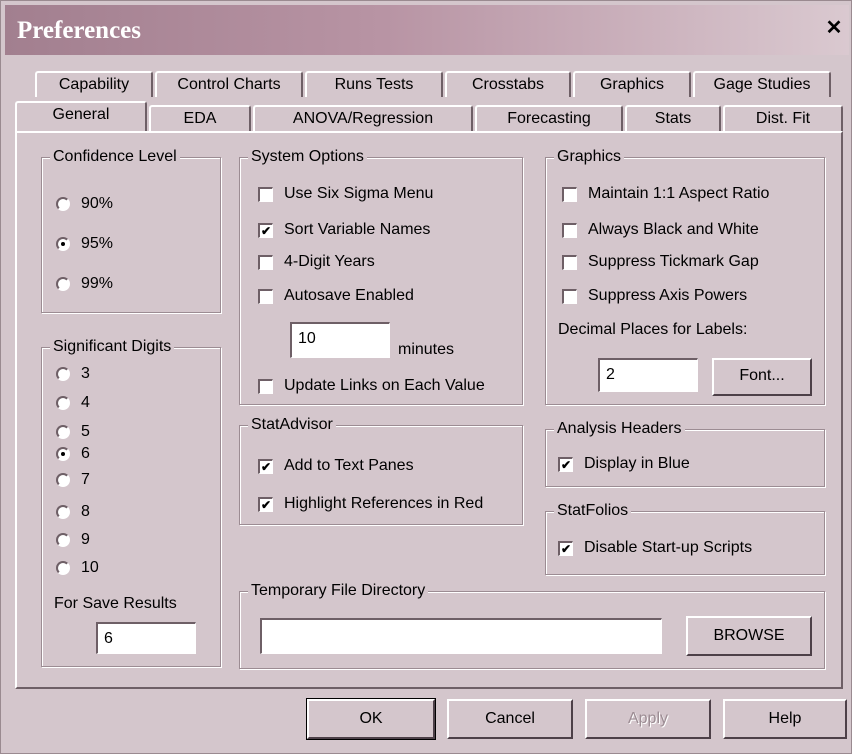 Image resolution: width=852 pixels, height=754 pixels. I want to click on group-title: StatFolios, so click(593, 511).